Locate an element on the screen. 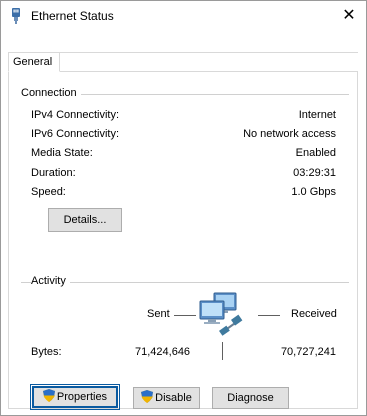  ethernet-icon is located at coordinates (16, 16).